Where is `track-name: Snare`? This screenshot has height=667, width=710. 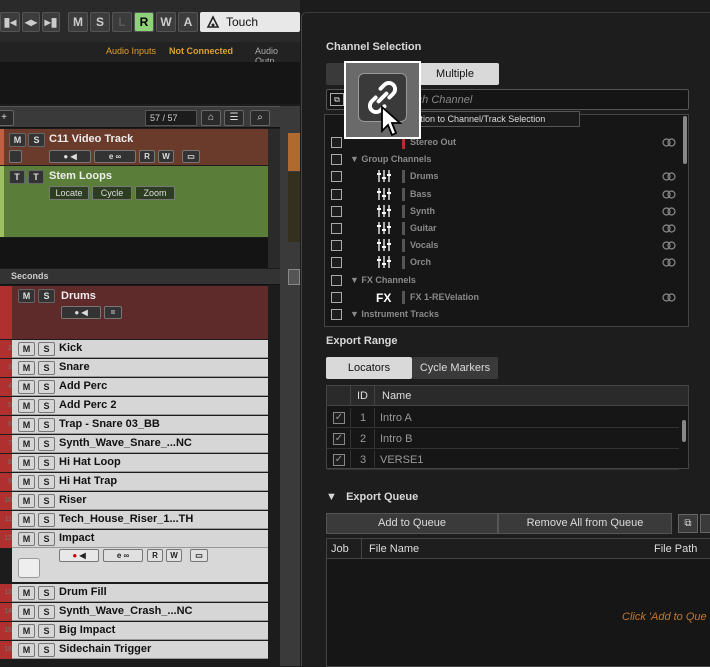 track-name: Snare is located at coordinates (74, 367).